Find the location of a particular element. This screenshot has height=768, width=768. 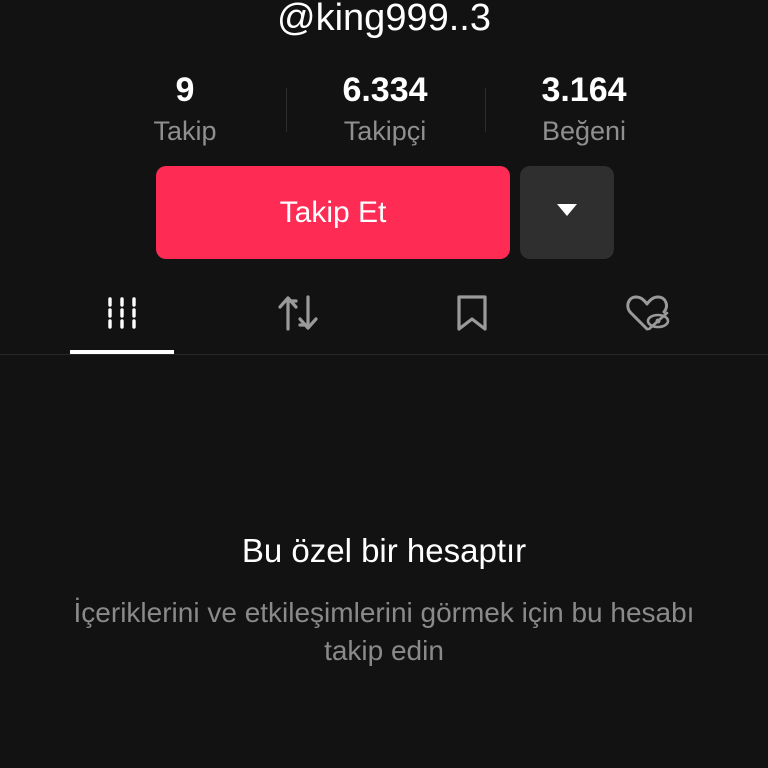

tab-videos is located at coordinates (122, 315).